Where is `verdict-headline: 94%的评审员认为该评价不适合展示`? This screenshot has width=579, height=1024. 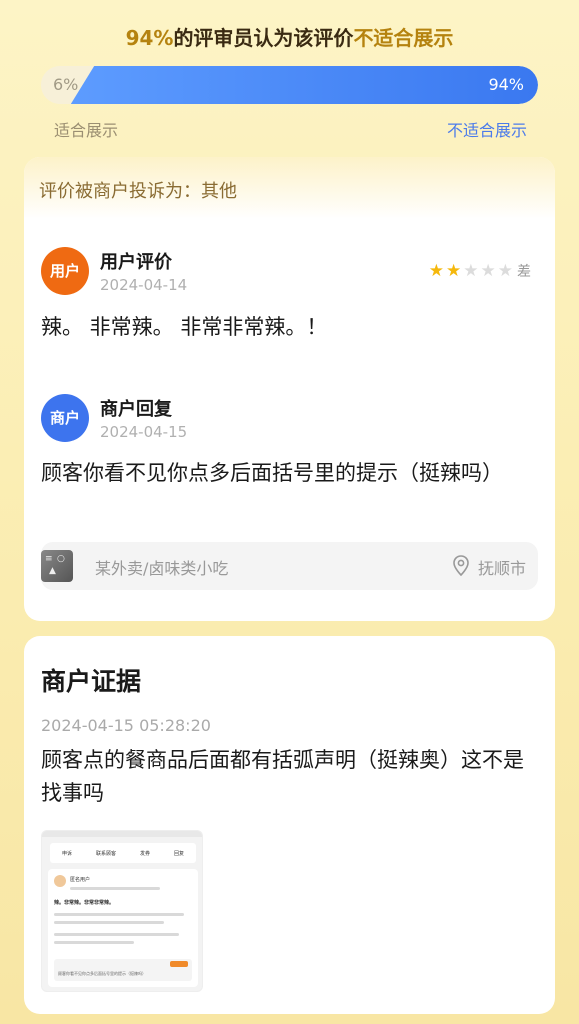
verdict-headline: 94%的评审员认为该评价不适合展示 is located at coordinates (289, 36).